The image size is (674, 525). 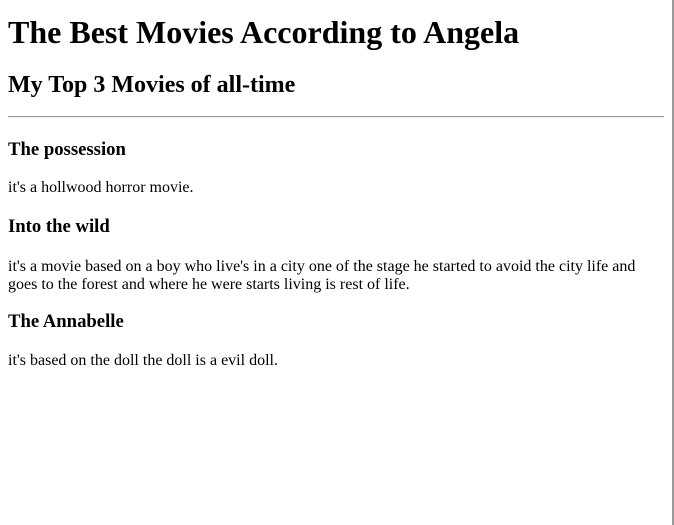 I want to click on movie-description-1: it's a hollwood horror movie., so click(x=101, y=187).